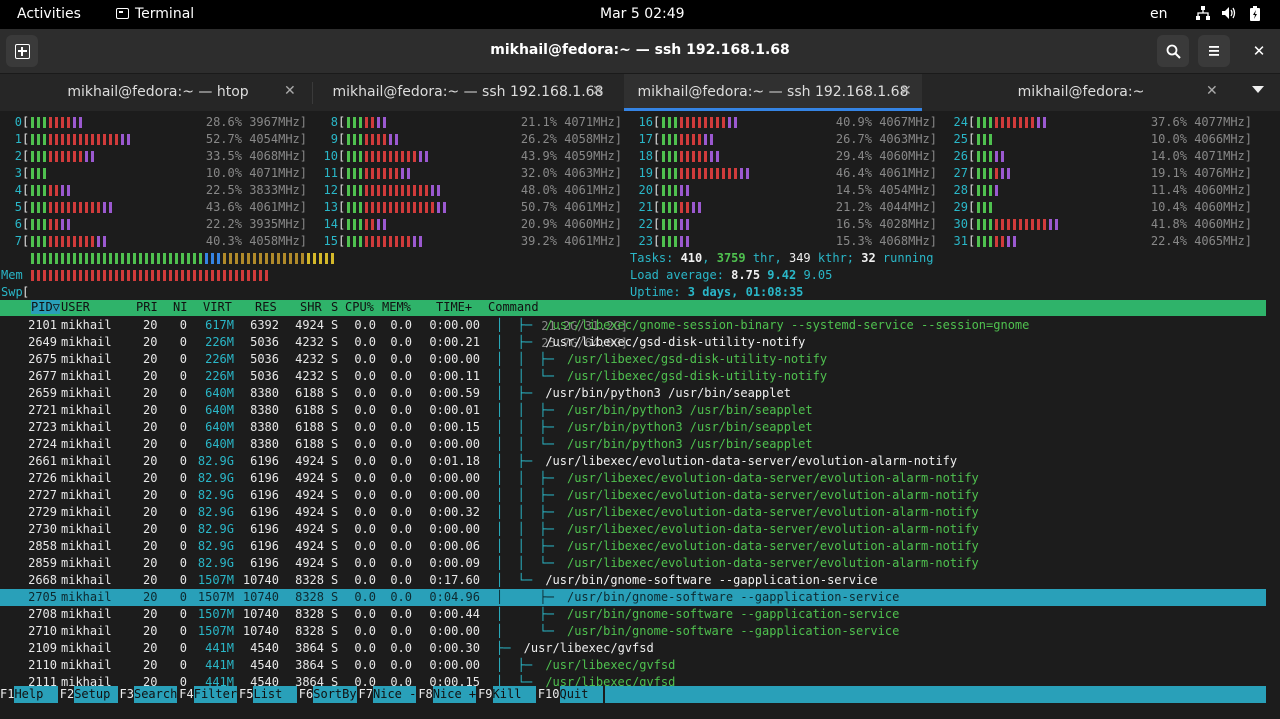  I want to click on column-user: USER, so click(75, 307).